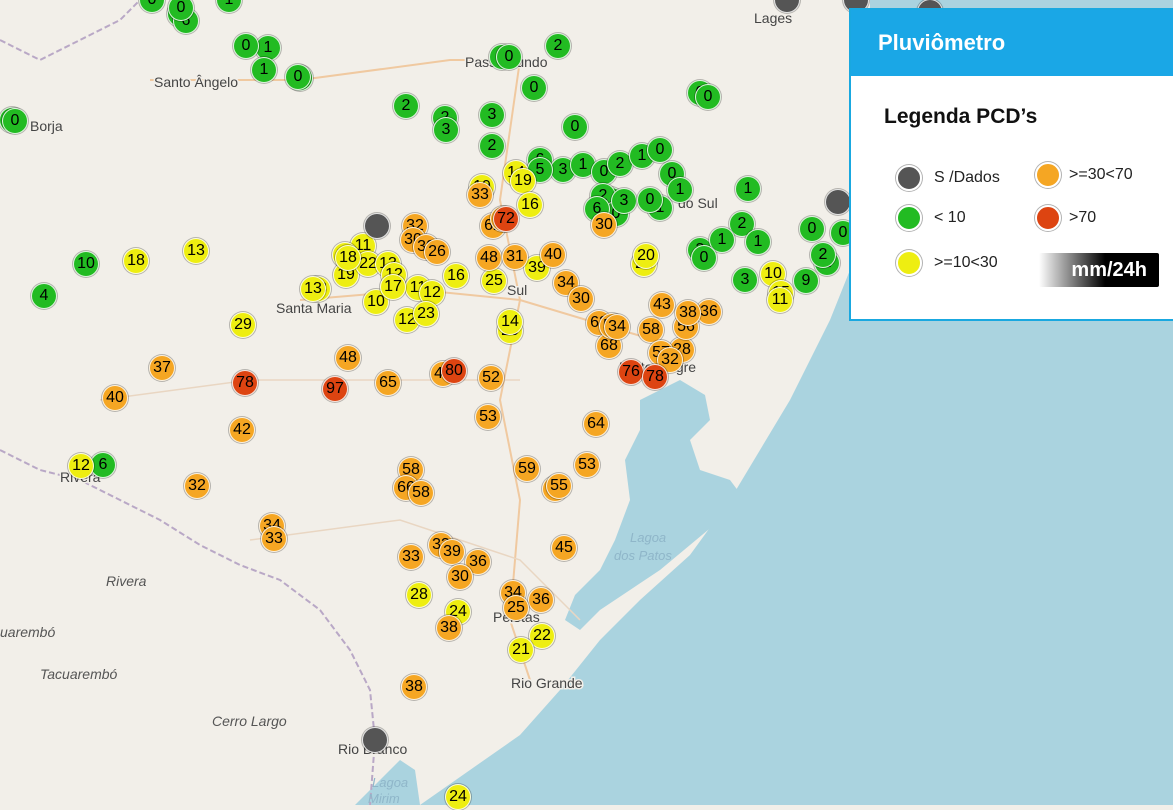 This screenshot has width=1173, height=810. Describe the element at coordinates (44, 296) in the screenshot. I see `station-marker: 4` at that location.